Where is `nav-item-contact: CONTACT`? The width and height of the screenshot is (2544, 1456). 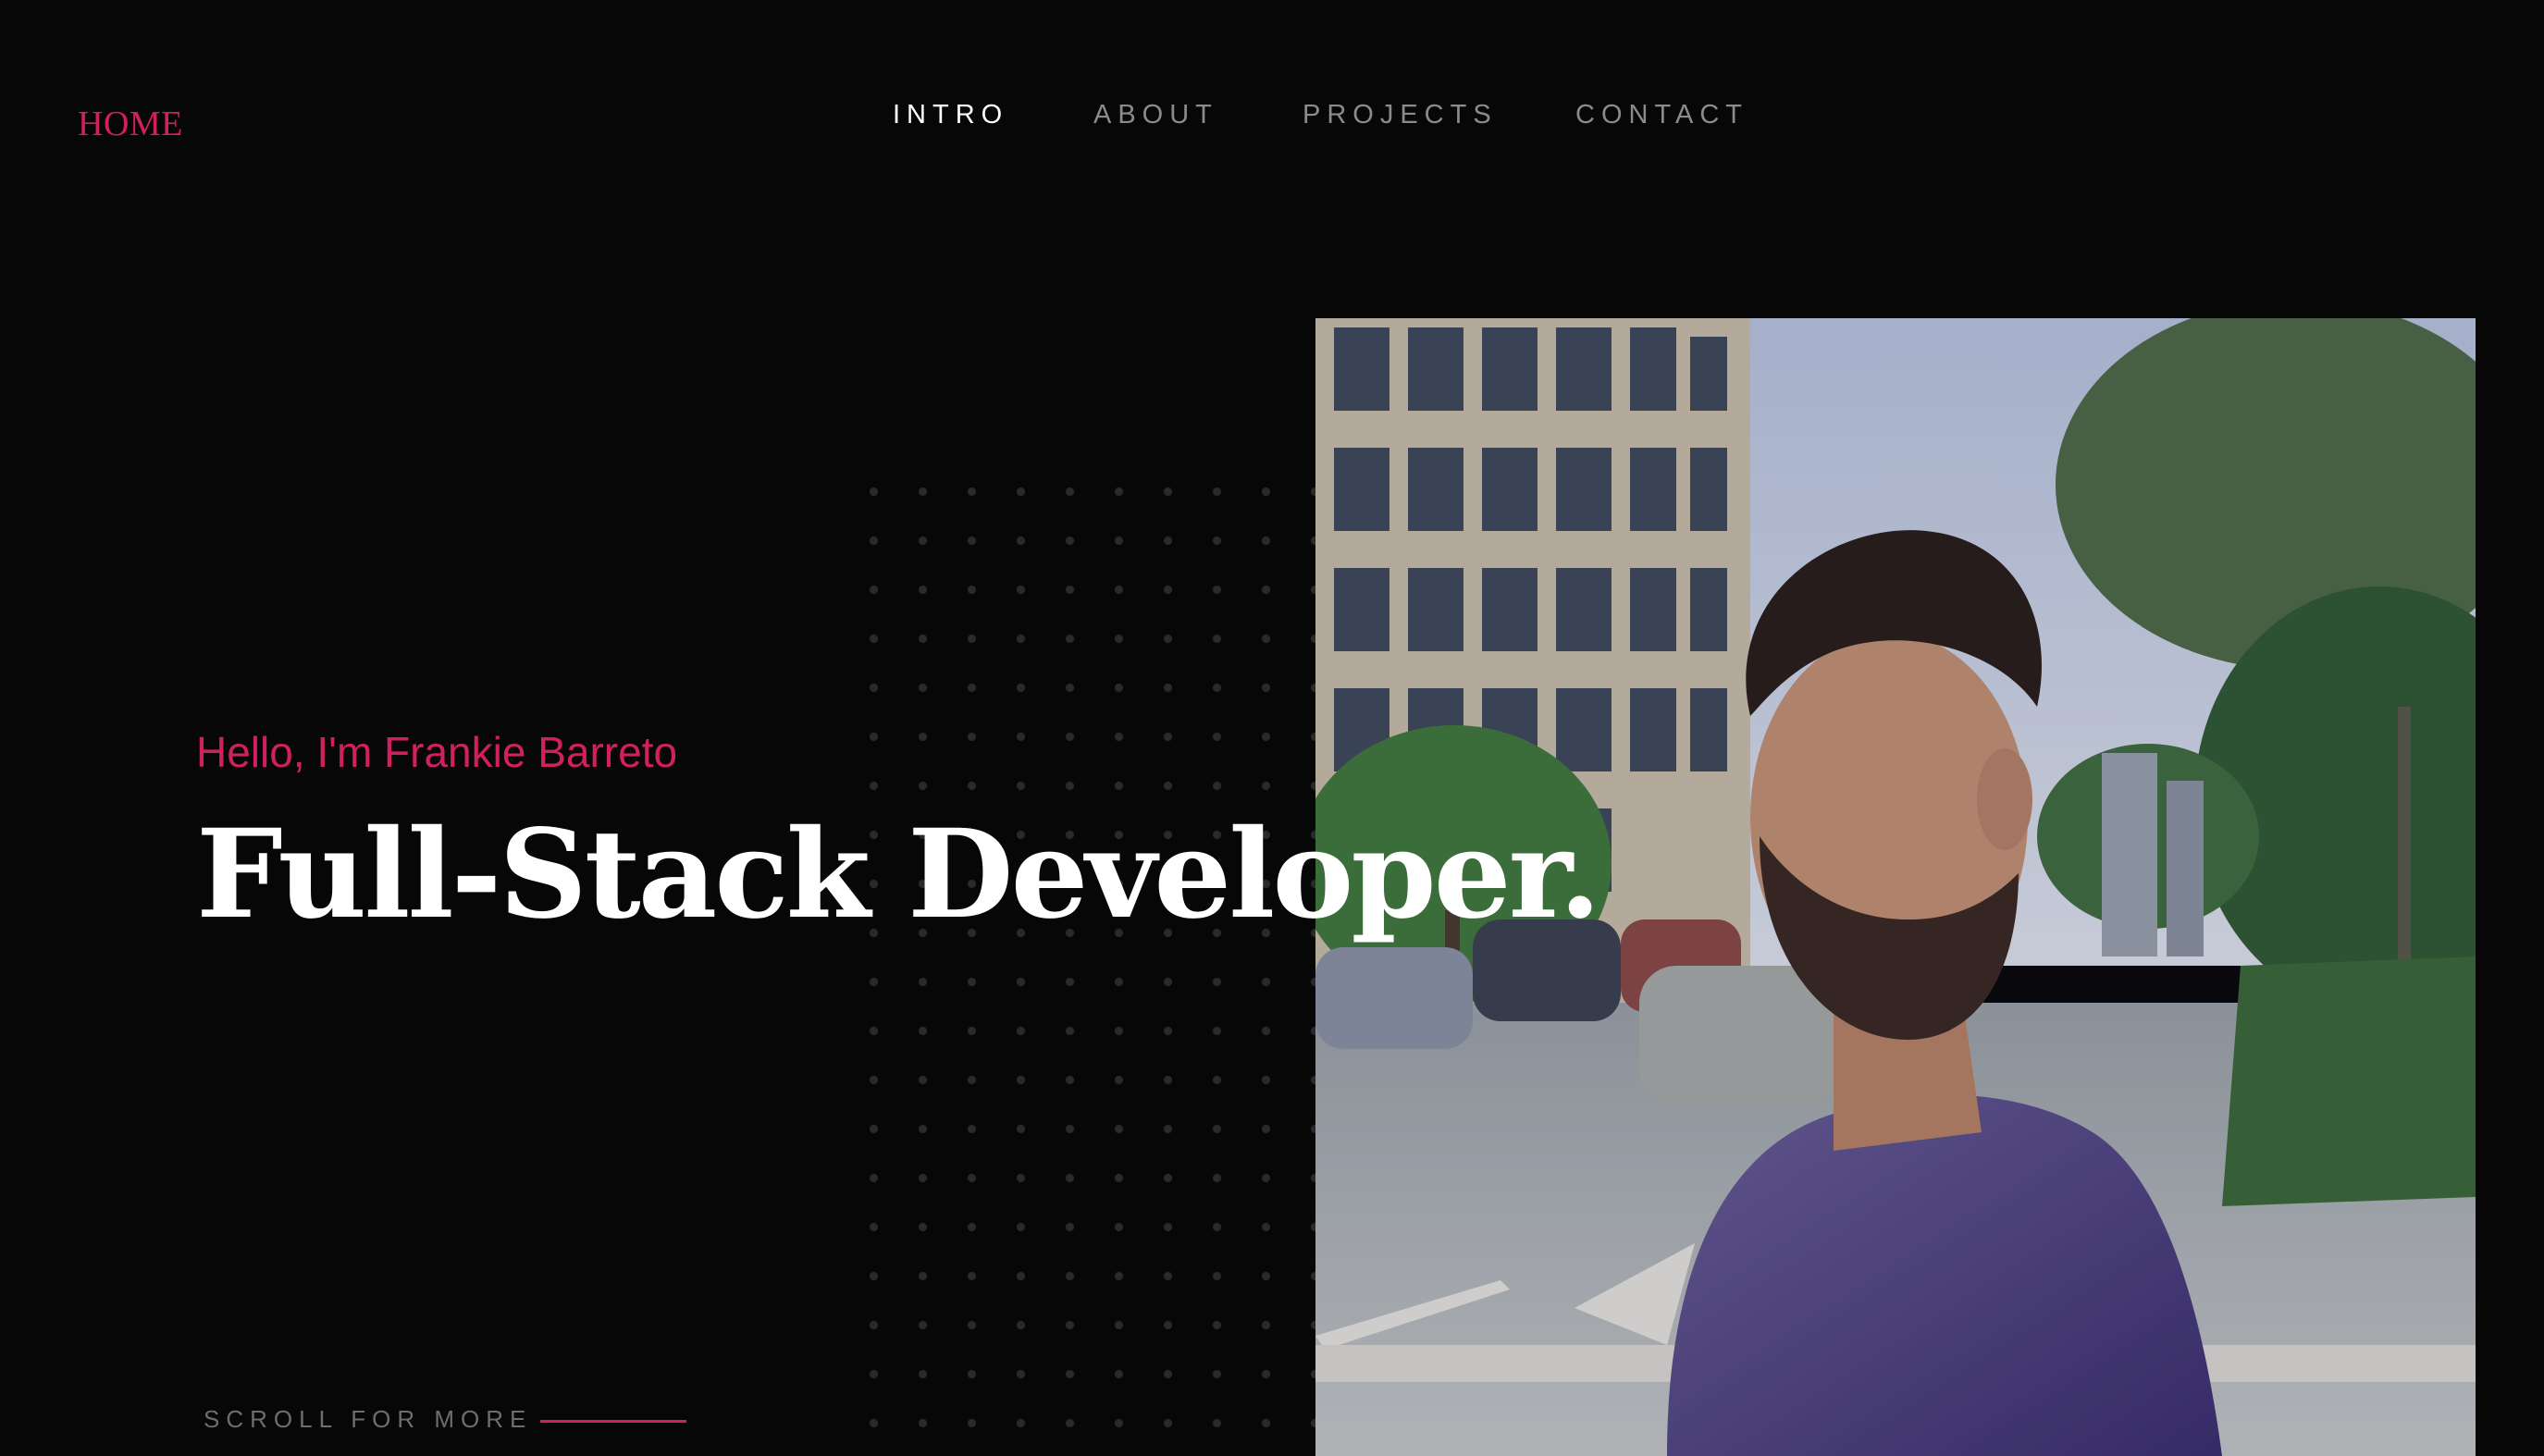 nav-item-contact: CONTACT is located at coordinates (1661, 115).